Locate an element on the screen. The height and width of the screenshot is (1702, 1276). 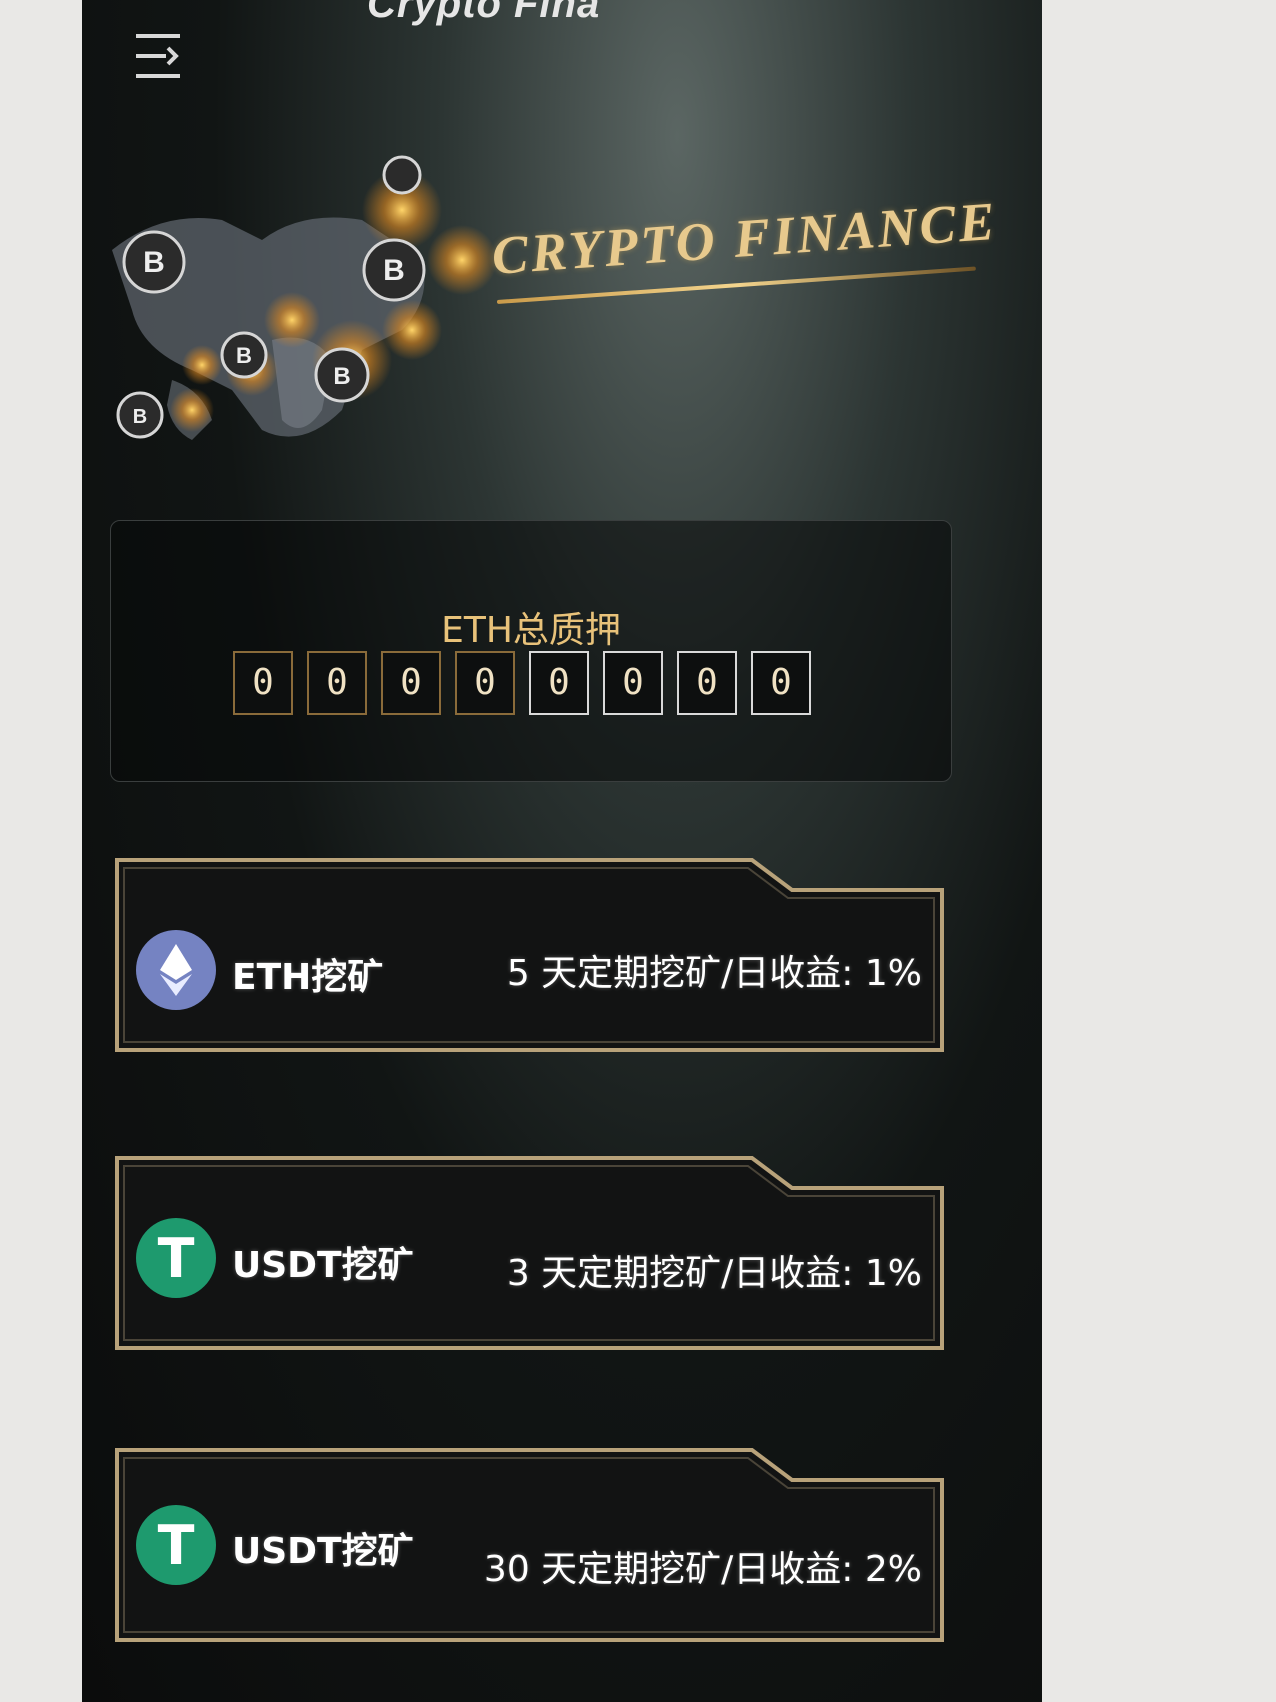
mining-card-usdt: T USDT挖矿 3 天定期挖矿/日收益: 1% is located at coordinates (532, 1258).